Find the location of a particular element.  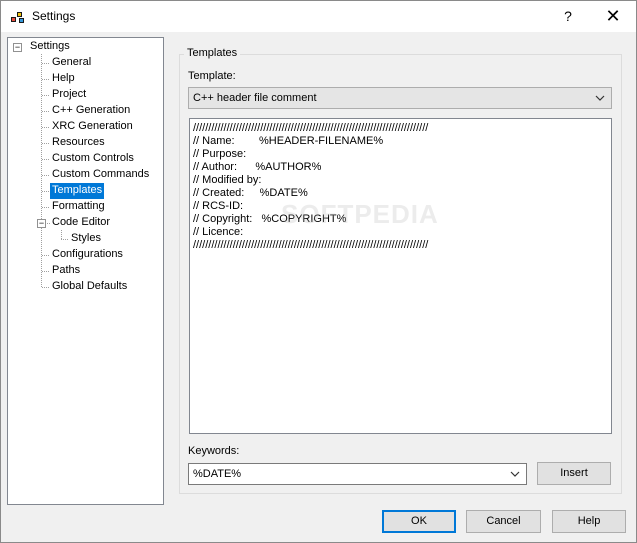

title-bar: Settings ? ✕ is located at coordinates (318, 16).